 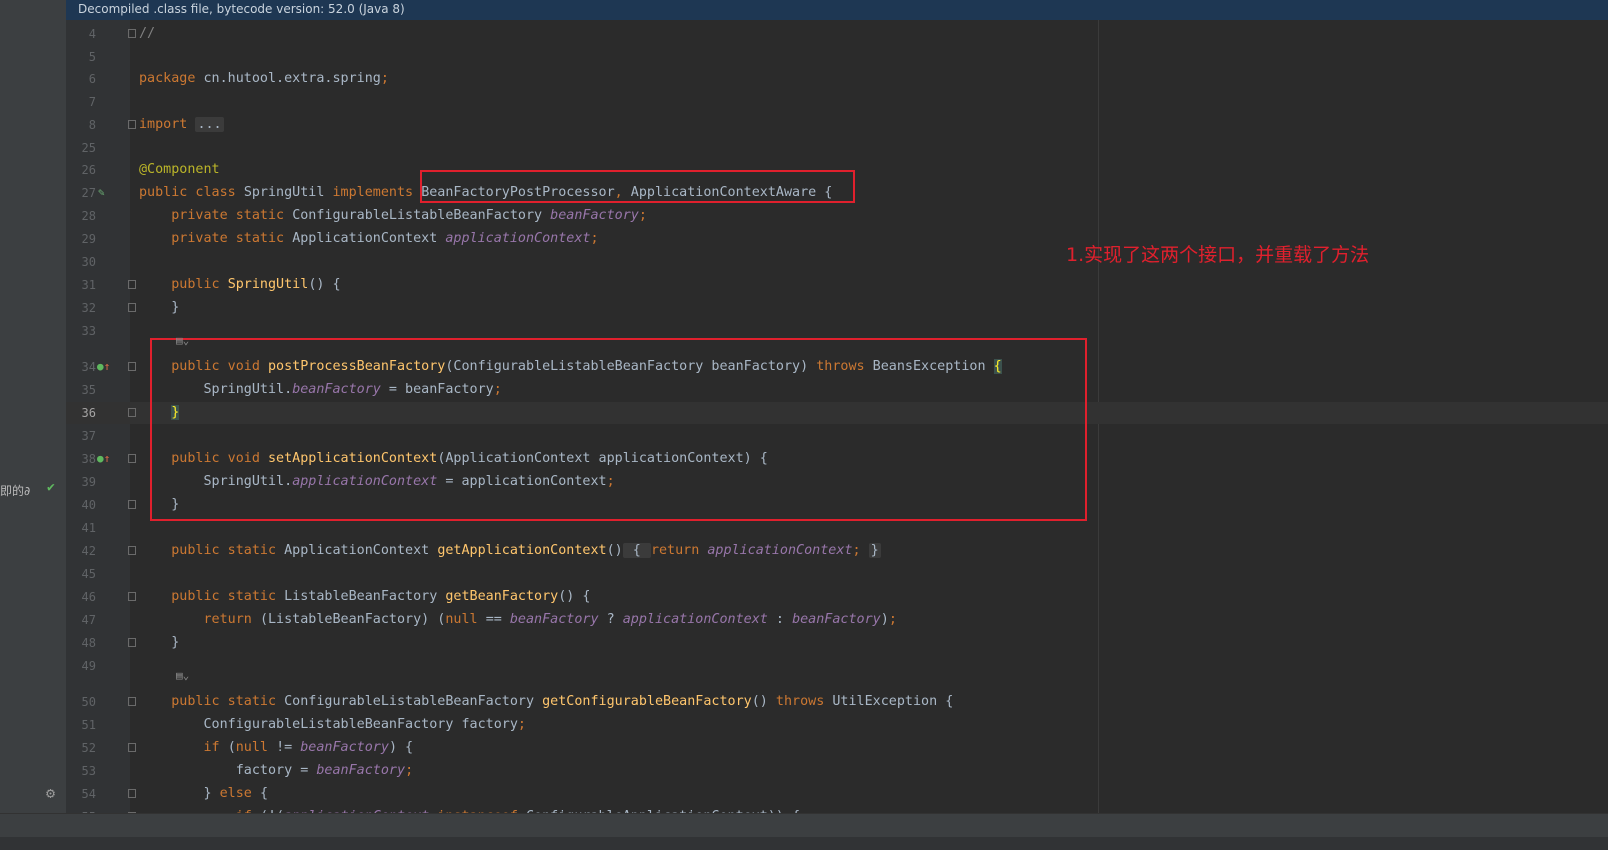 I want to click on line-number: 48, so click(x=81, y=643).